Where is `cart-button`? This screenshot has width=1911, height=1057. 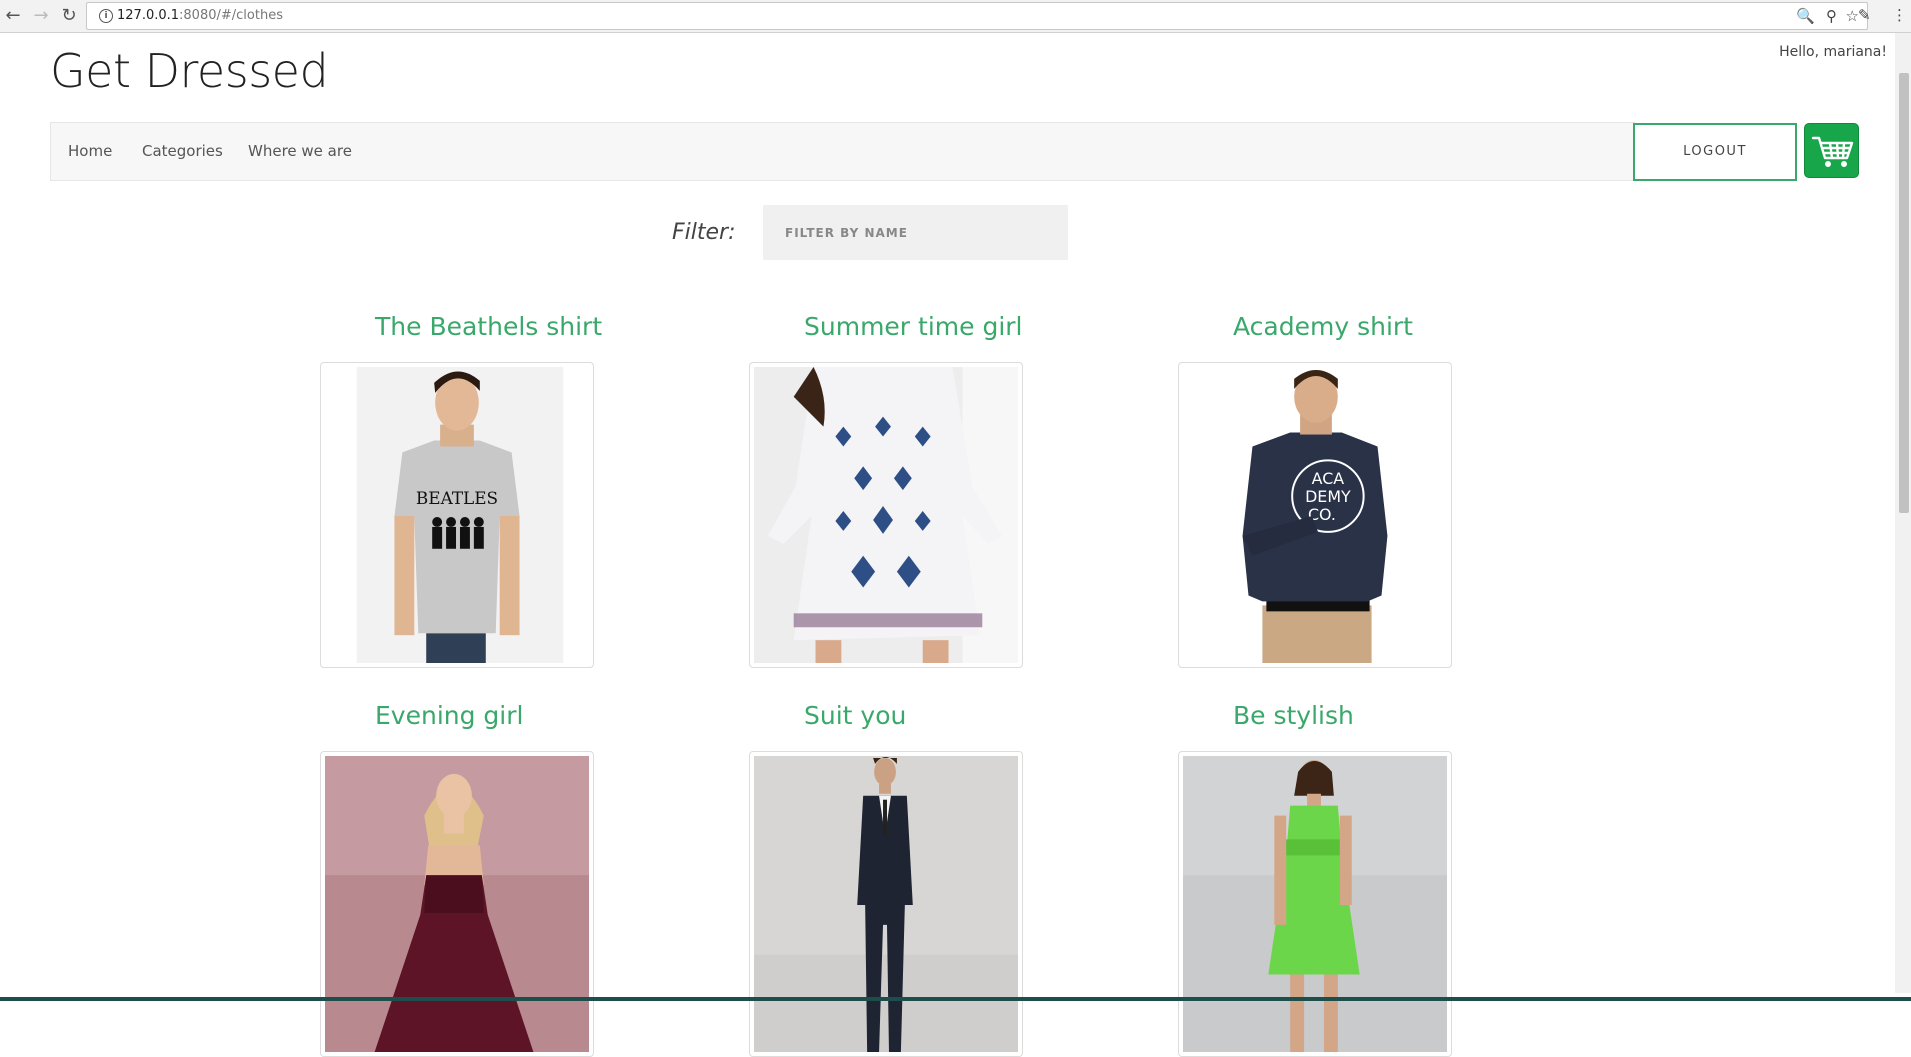
cart-button is located at coordinates (1831, 150).